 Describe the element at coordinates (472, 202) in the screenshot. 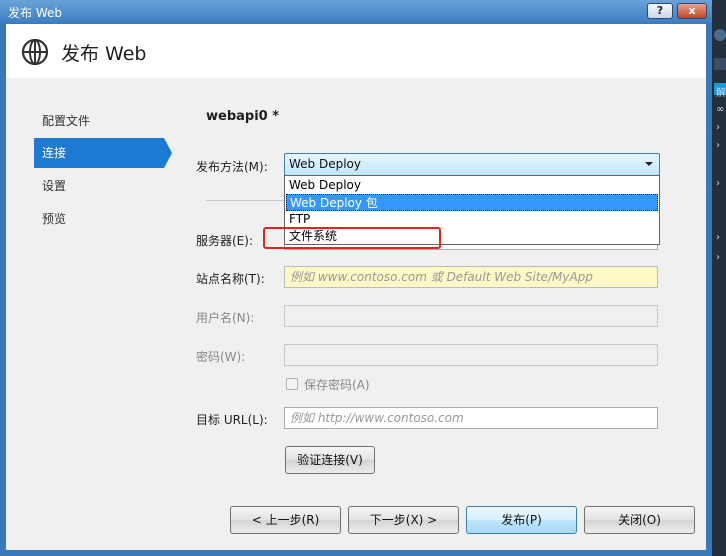

I see `dropdown-option-web-deploy-package: Web Deploy 包` at that location.